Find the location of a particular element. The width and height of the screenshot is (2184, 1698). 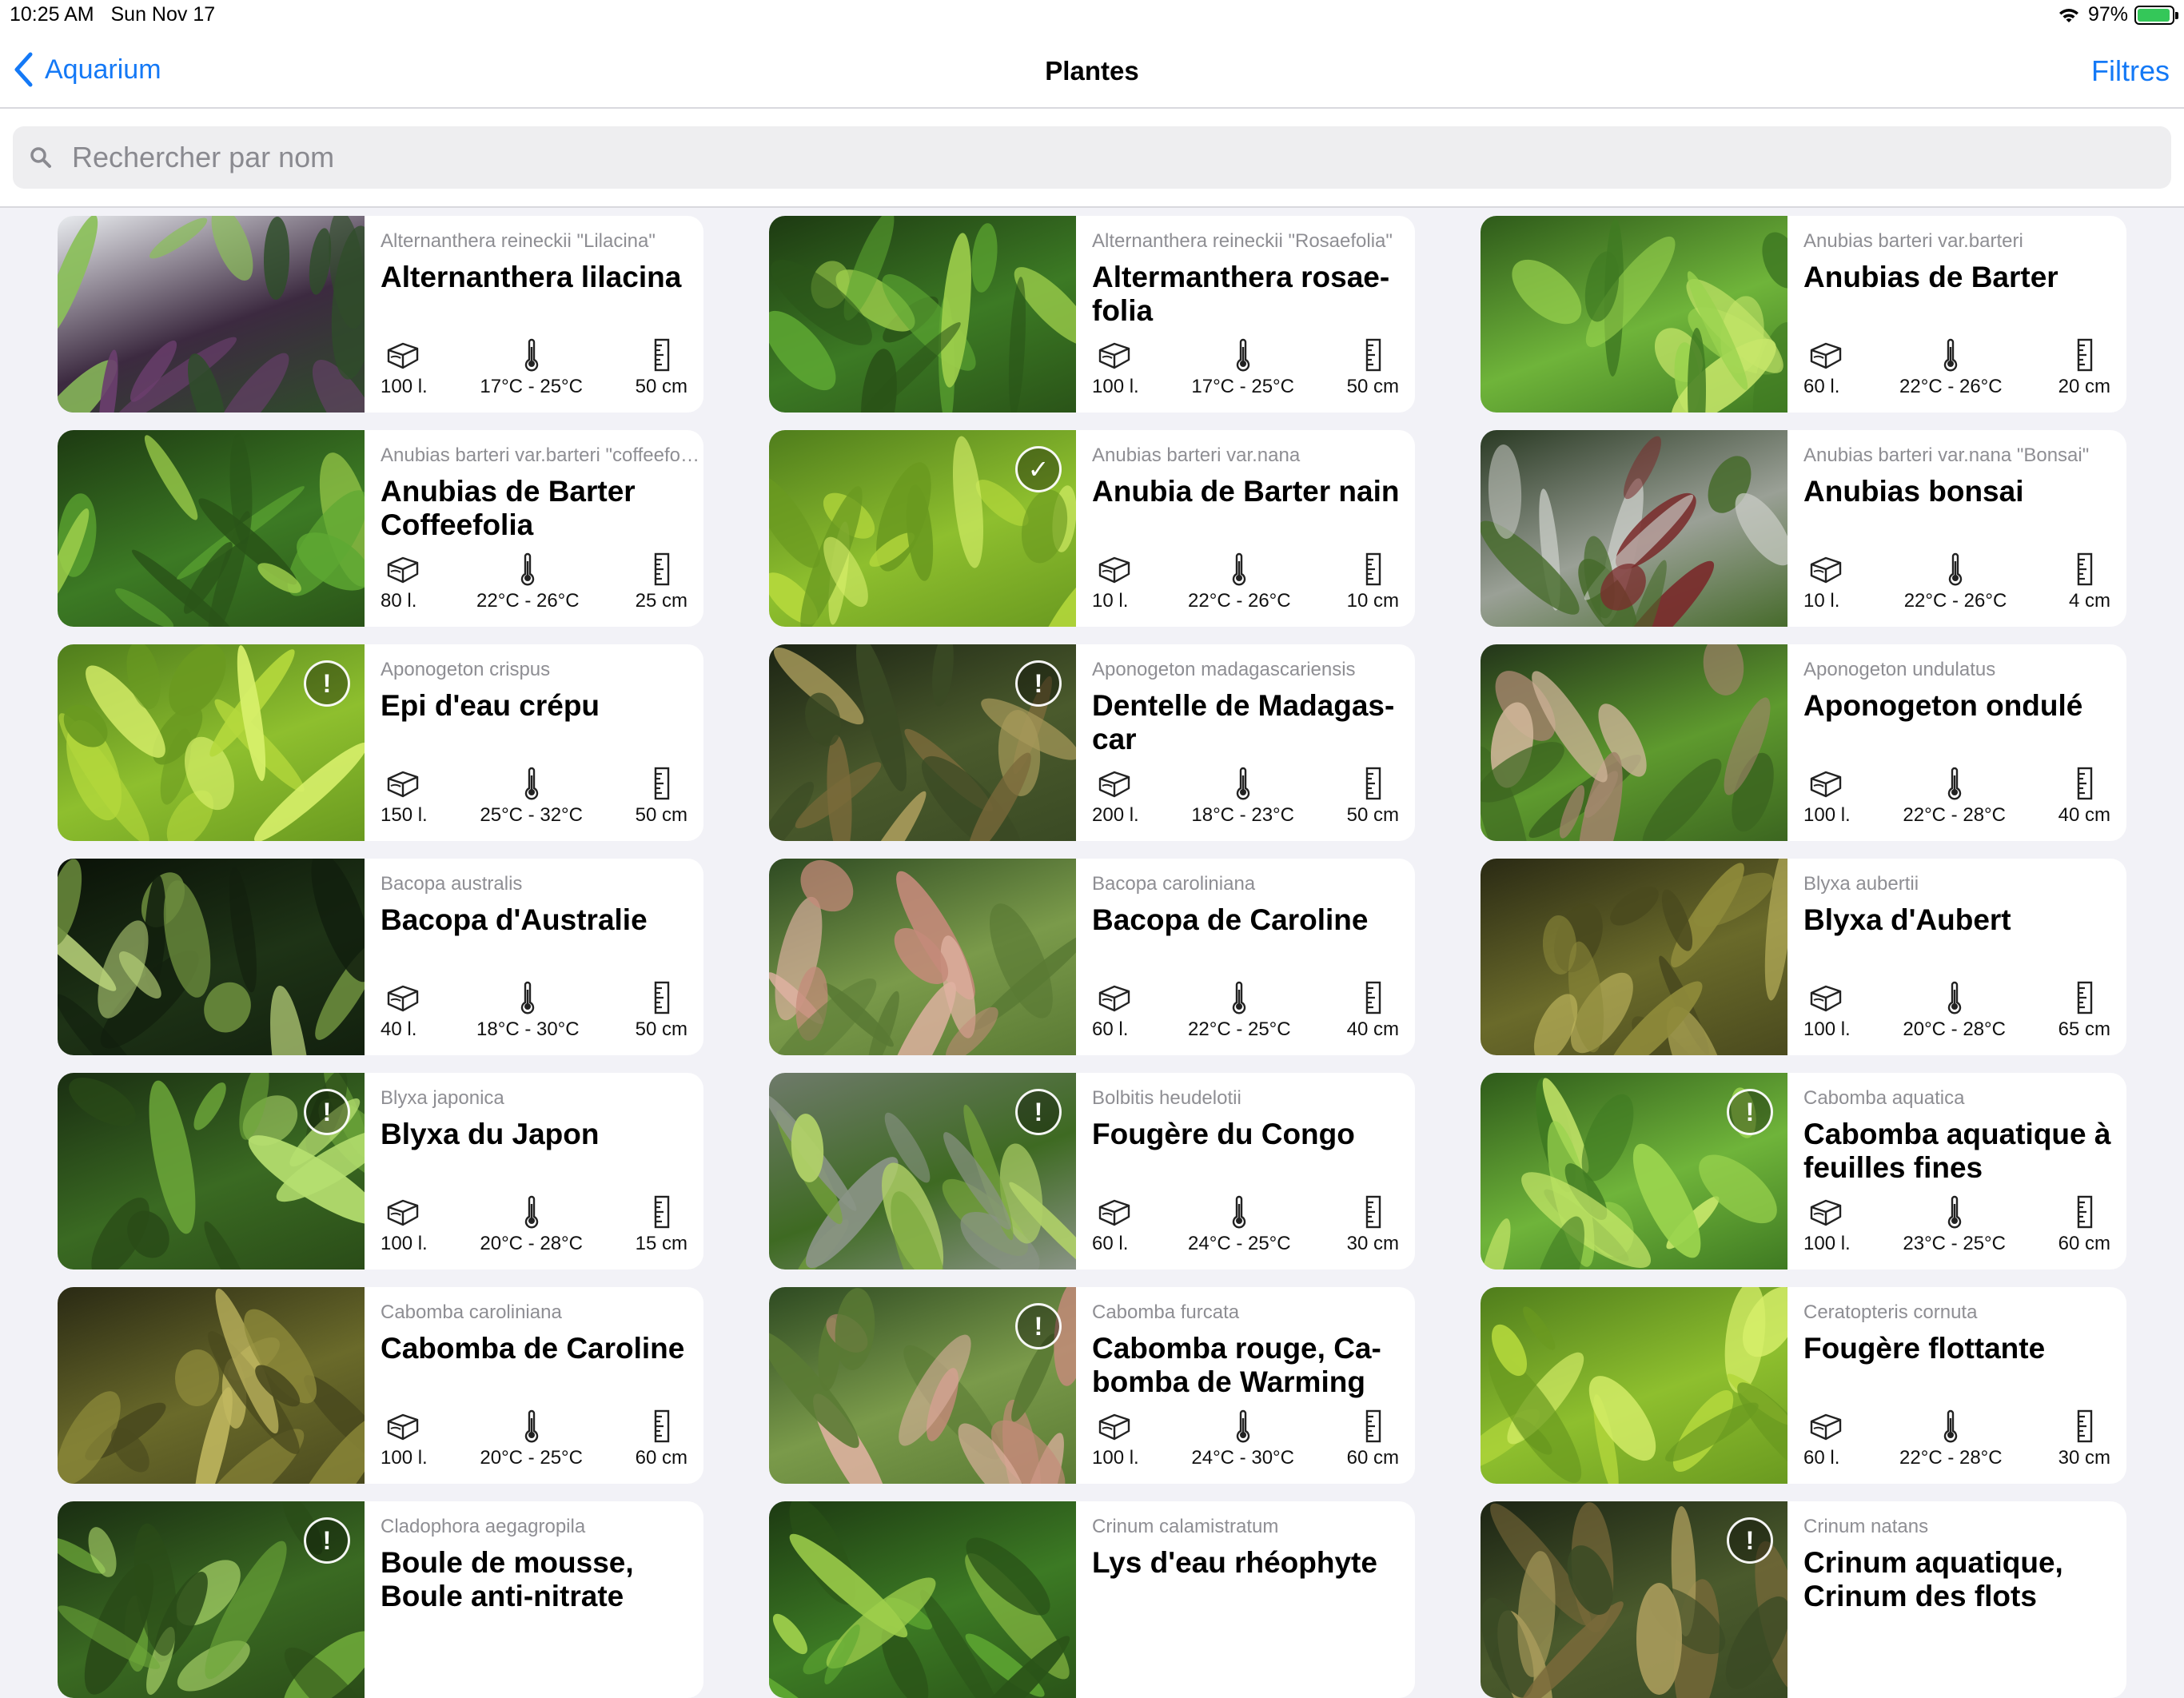

height-value: 20 cm is located at coordinates (2084, 386).